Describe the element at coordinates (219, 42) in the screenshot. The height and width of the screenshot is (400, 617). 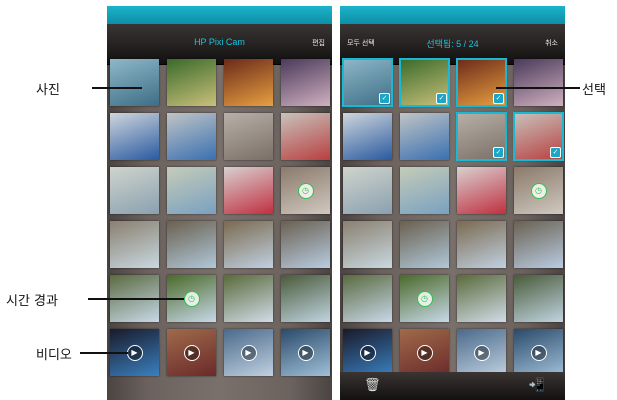
I see `app-title: HP Pixi Cam` at that location.